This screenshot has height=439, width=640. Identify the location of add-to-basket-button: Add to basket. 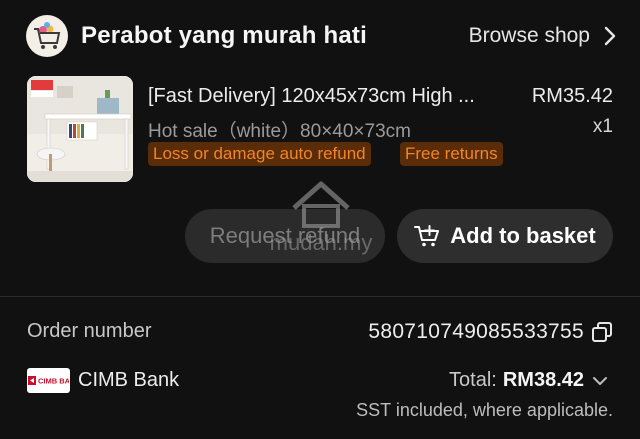
(505, 236).